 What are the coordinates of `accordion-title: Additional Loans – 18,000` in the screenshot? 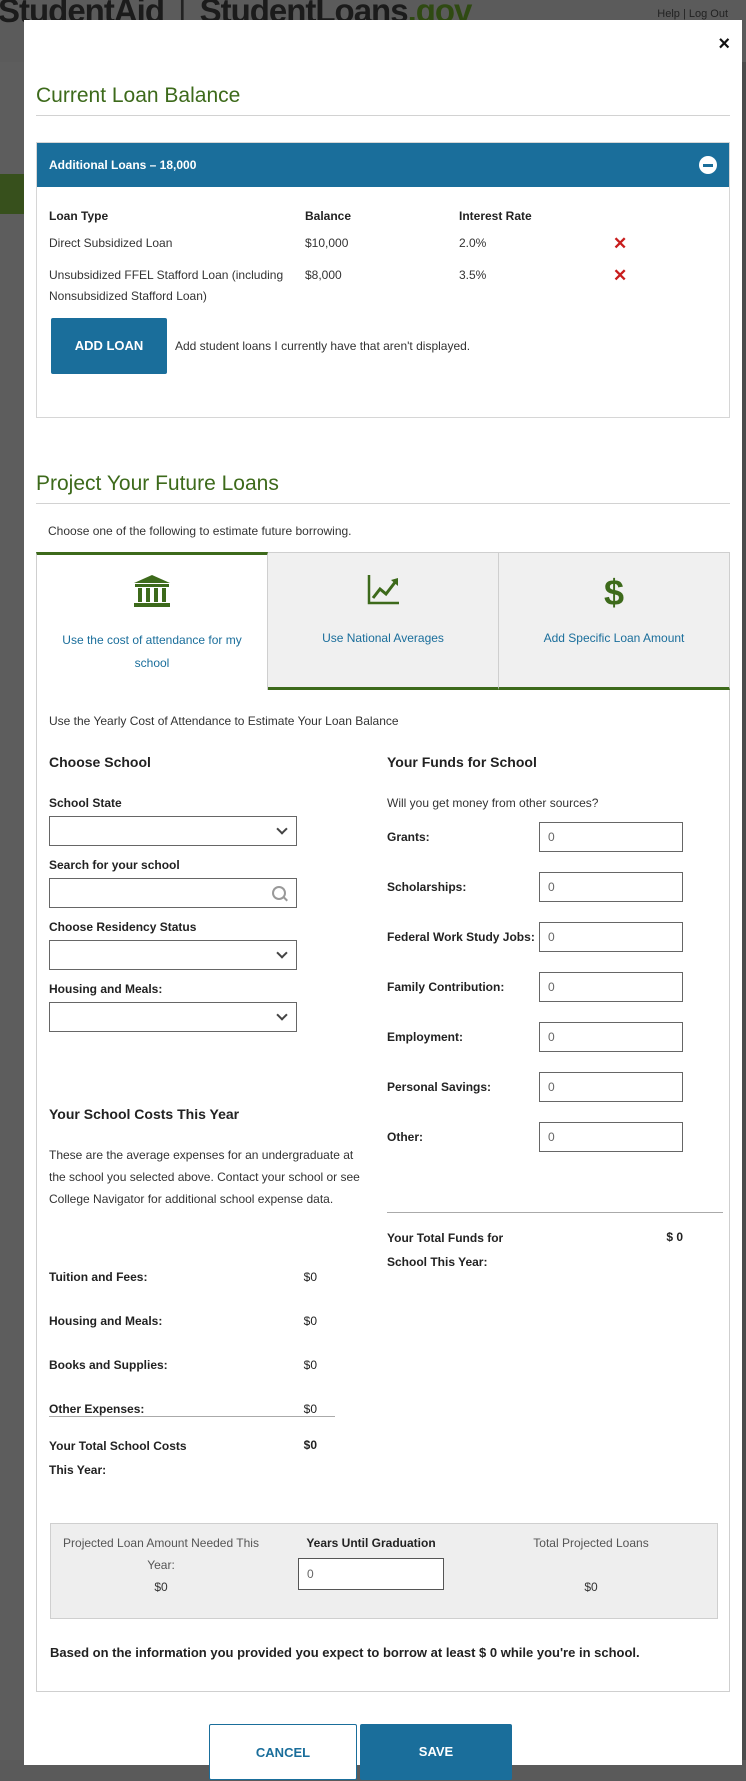 It's located at (123, 165).